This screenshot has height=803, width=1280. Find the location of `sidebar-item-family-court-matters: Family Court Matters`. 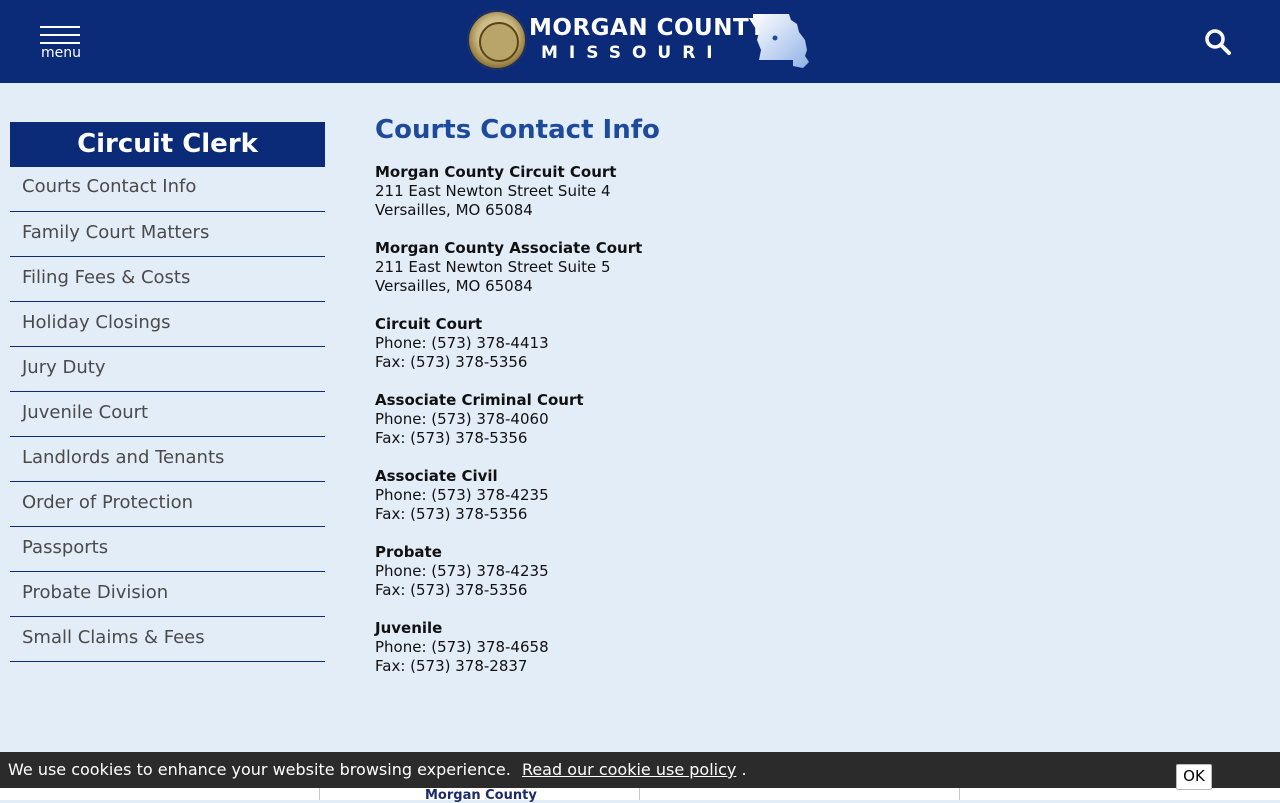

sidebar-item-family-court-matters: Family Court Matters is located at coordinates (167, 234).